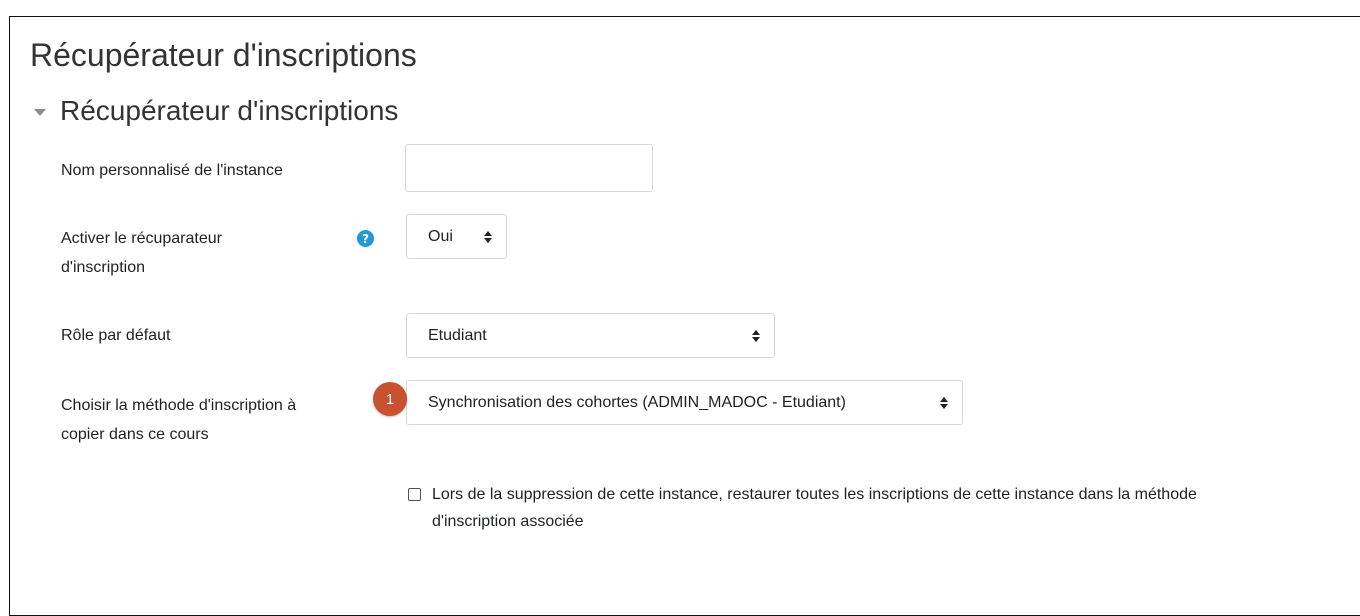  I want to click on activate-label: Activer le récuparateur d'inscription, so click(141, 253).